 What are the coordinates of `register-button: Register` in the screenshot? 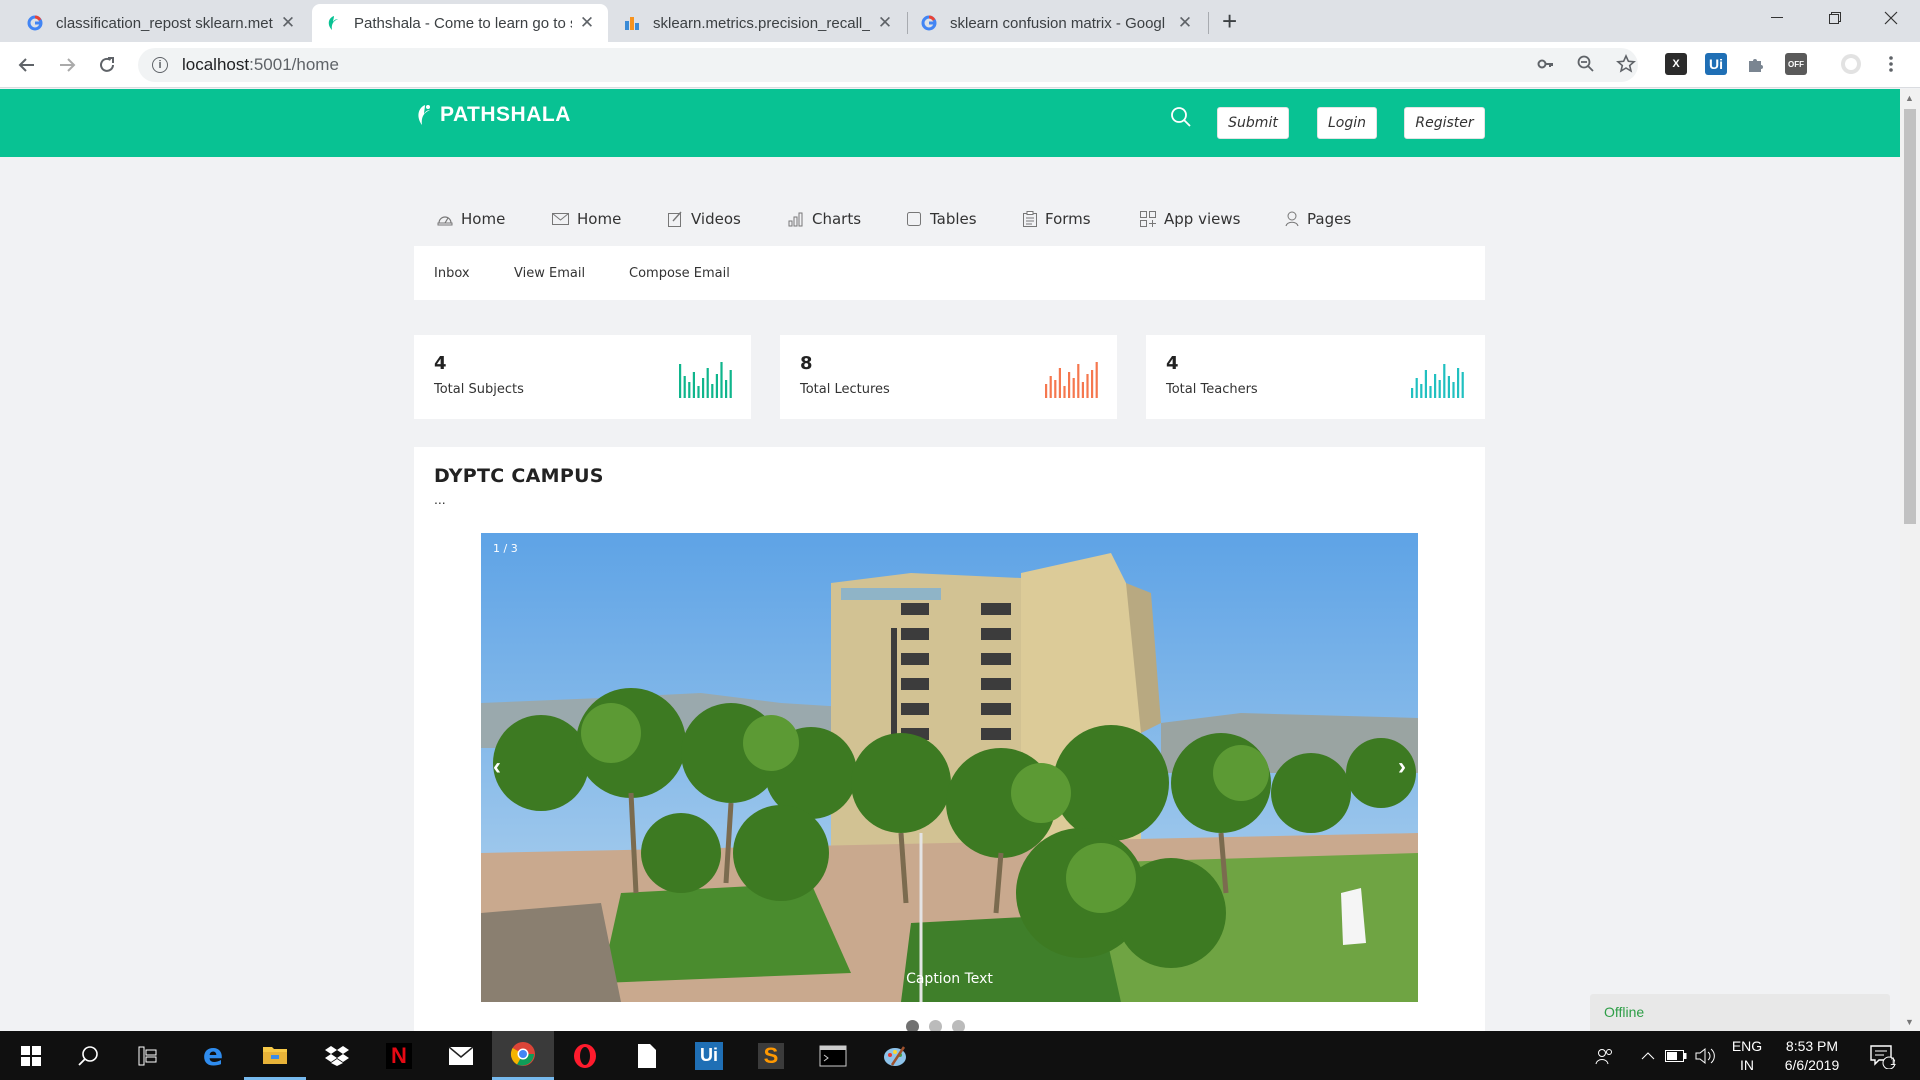 It's located at (1444, 123).